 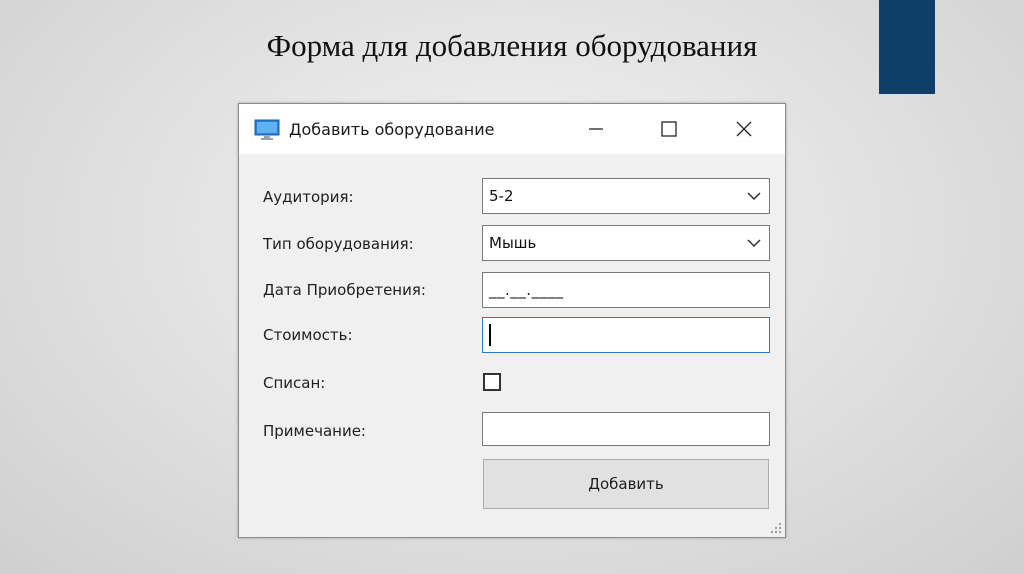 I want to click on accent-bar, so click(x=907, y=47).